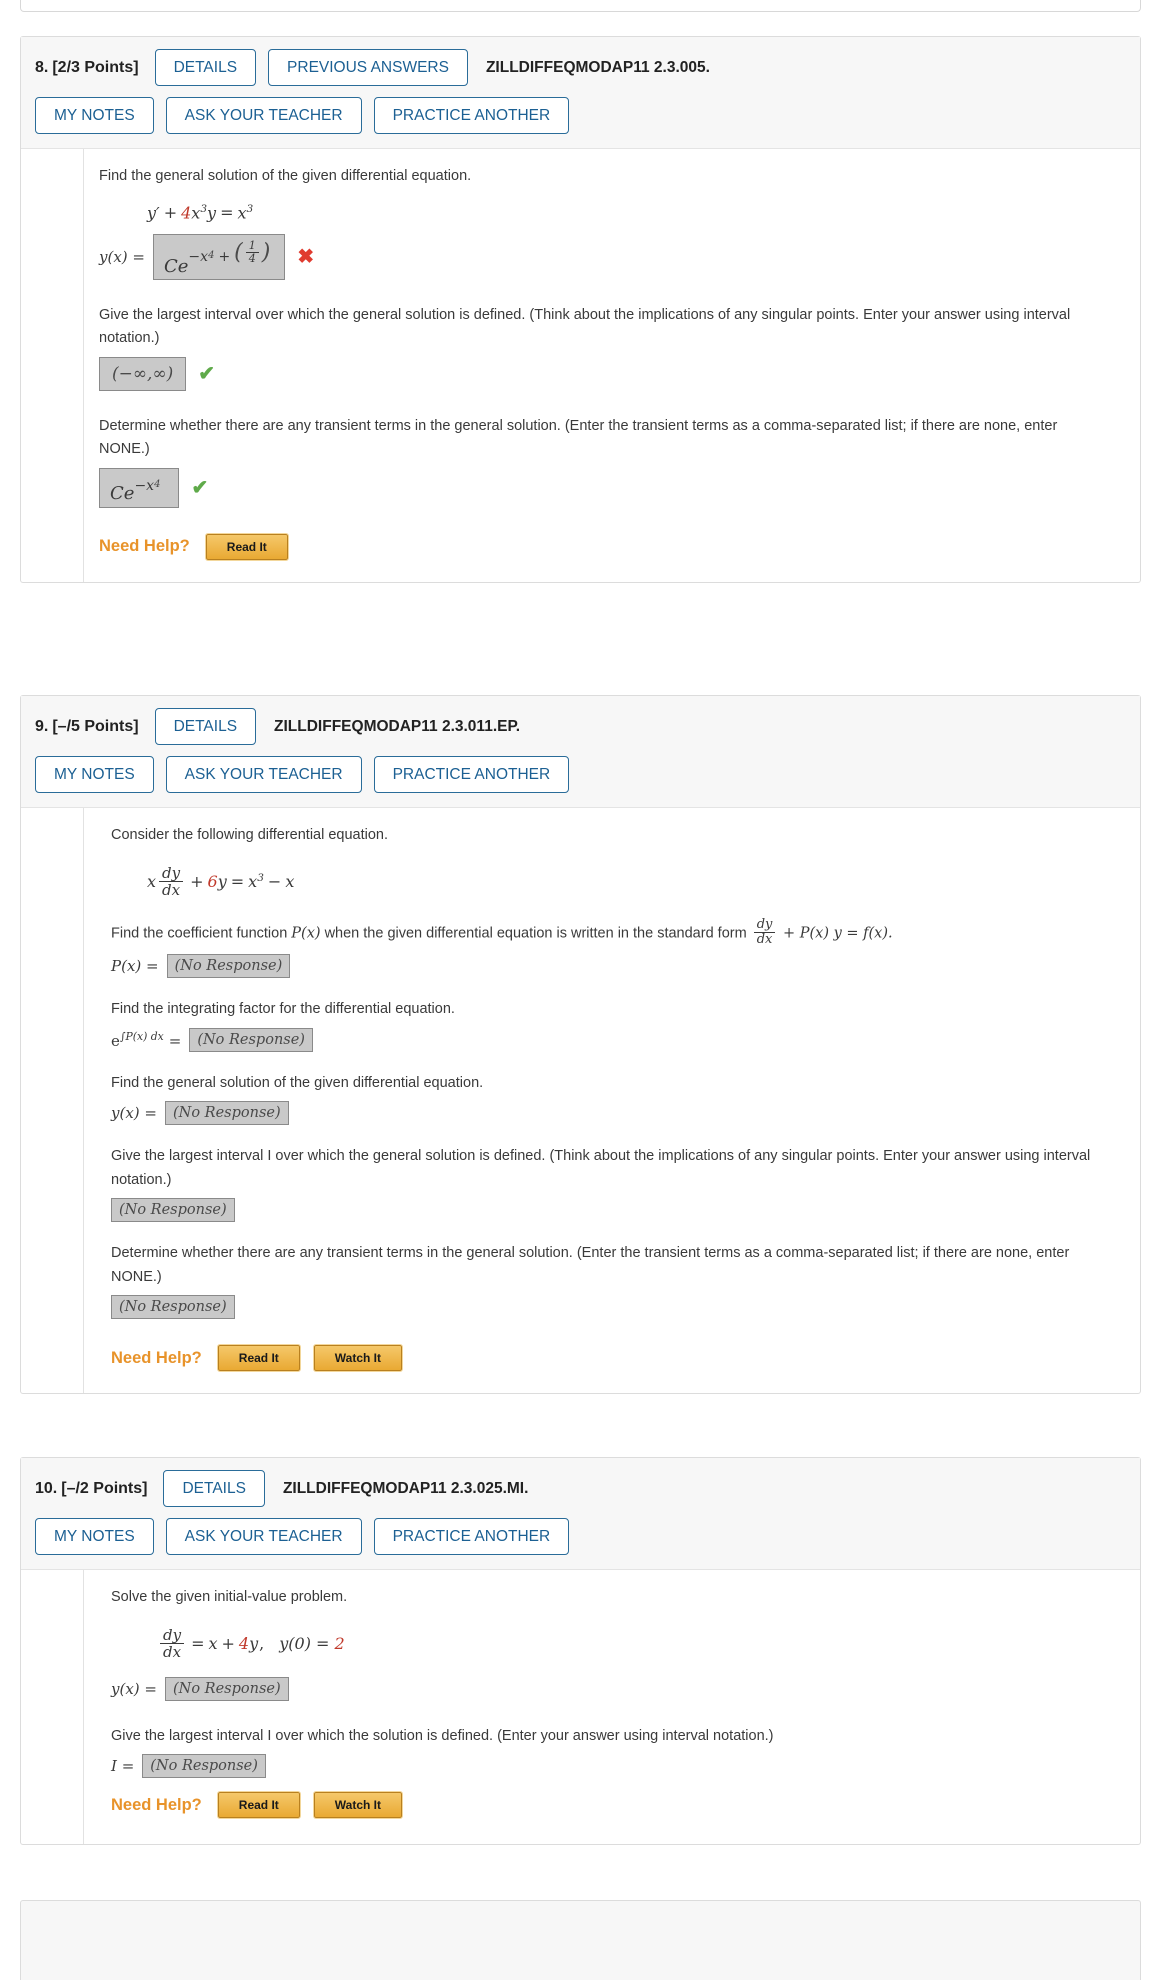 This screenshot has width=1161, height=1980. Describe the element at coordinates (214, 1489) in the screenshot. I see `details-button-10: DETAILS` at that location.